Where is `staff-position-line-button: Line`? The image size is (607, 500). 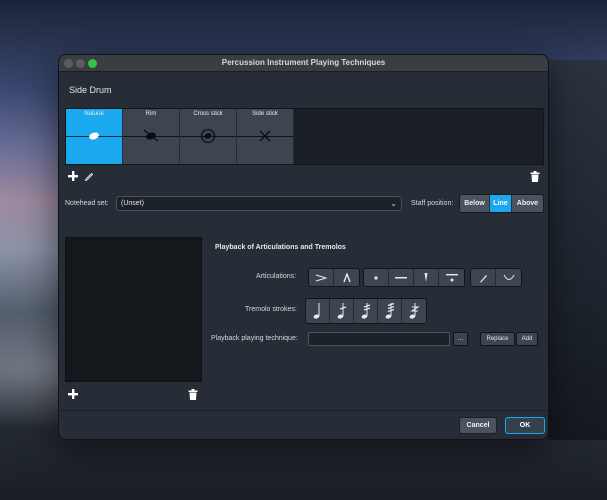
staff-position-line-button: Line is located at coordinates (501, 203).